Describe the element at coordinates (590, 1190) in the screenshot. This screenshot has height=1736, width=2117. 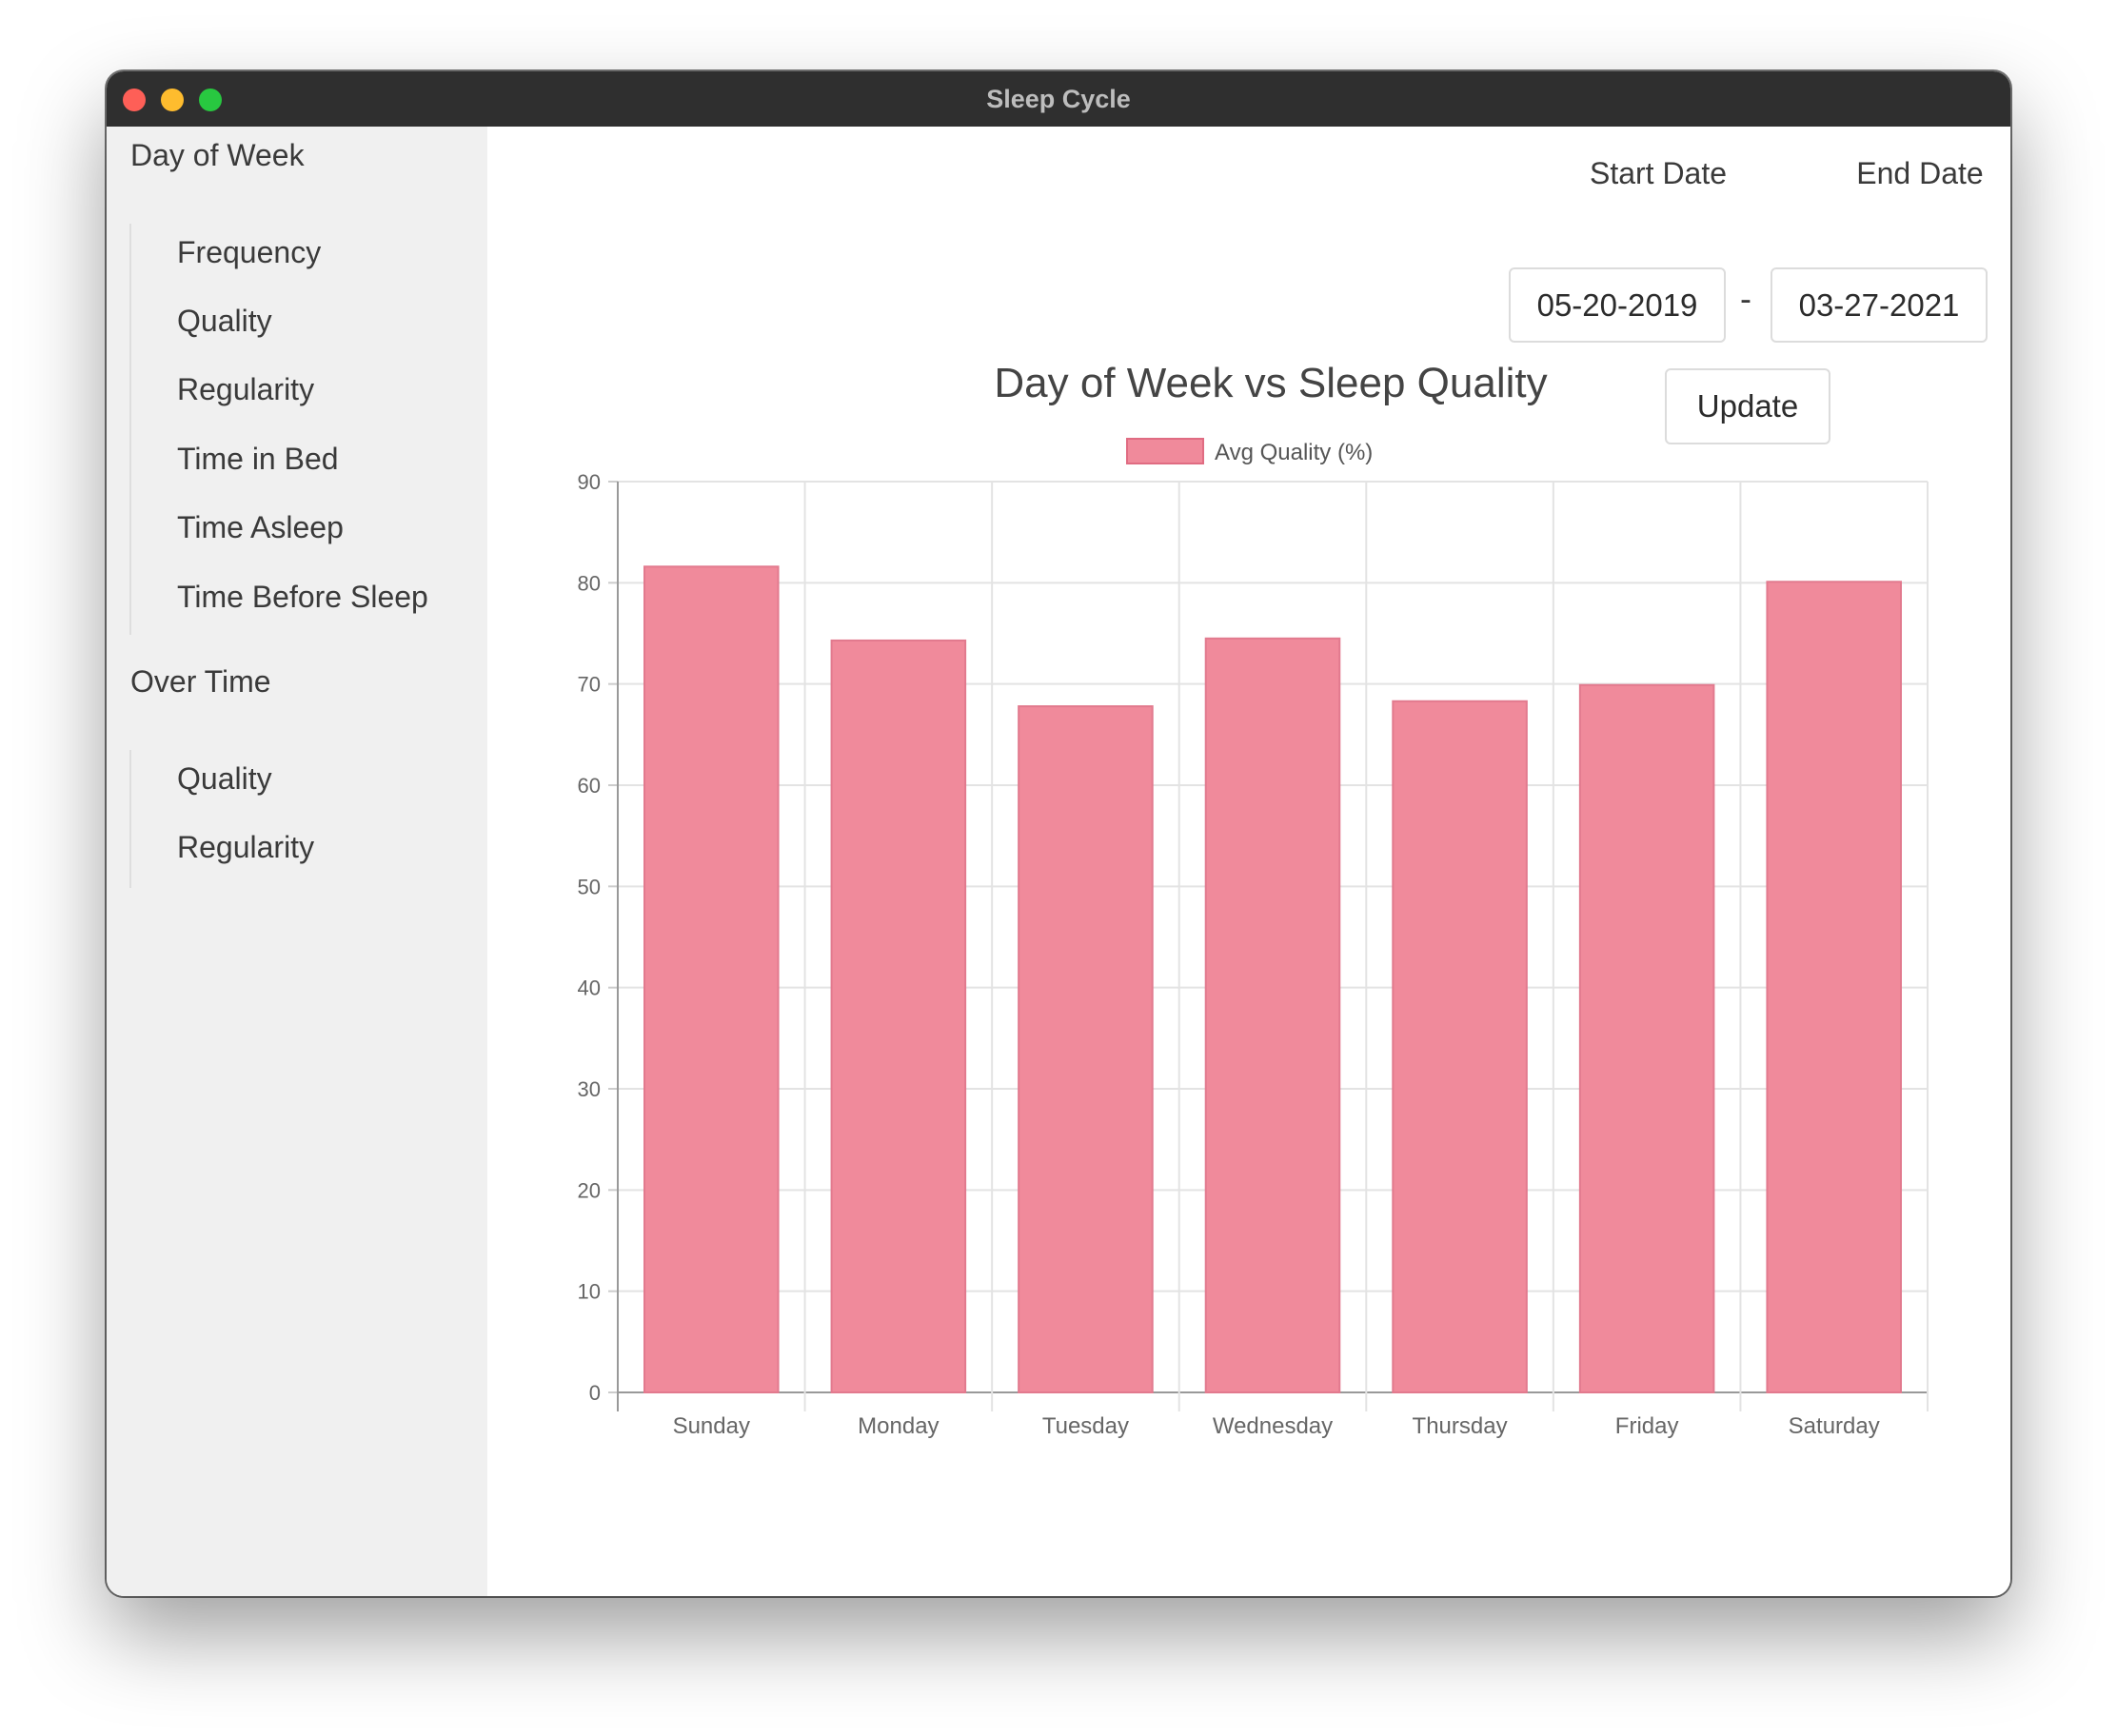
I see `y-tick-label: 20` at that location.